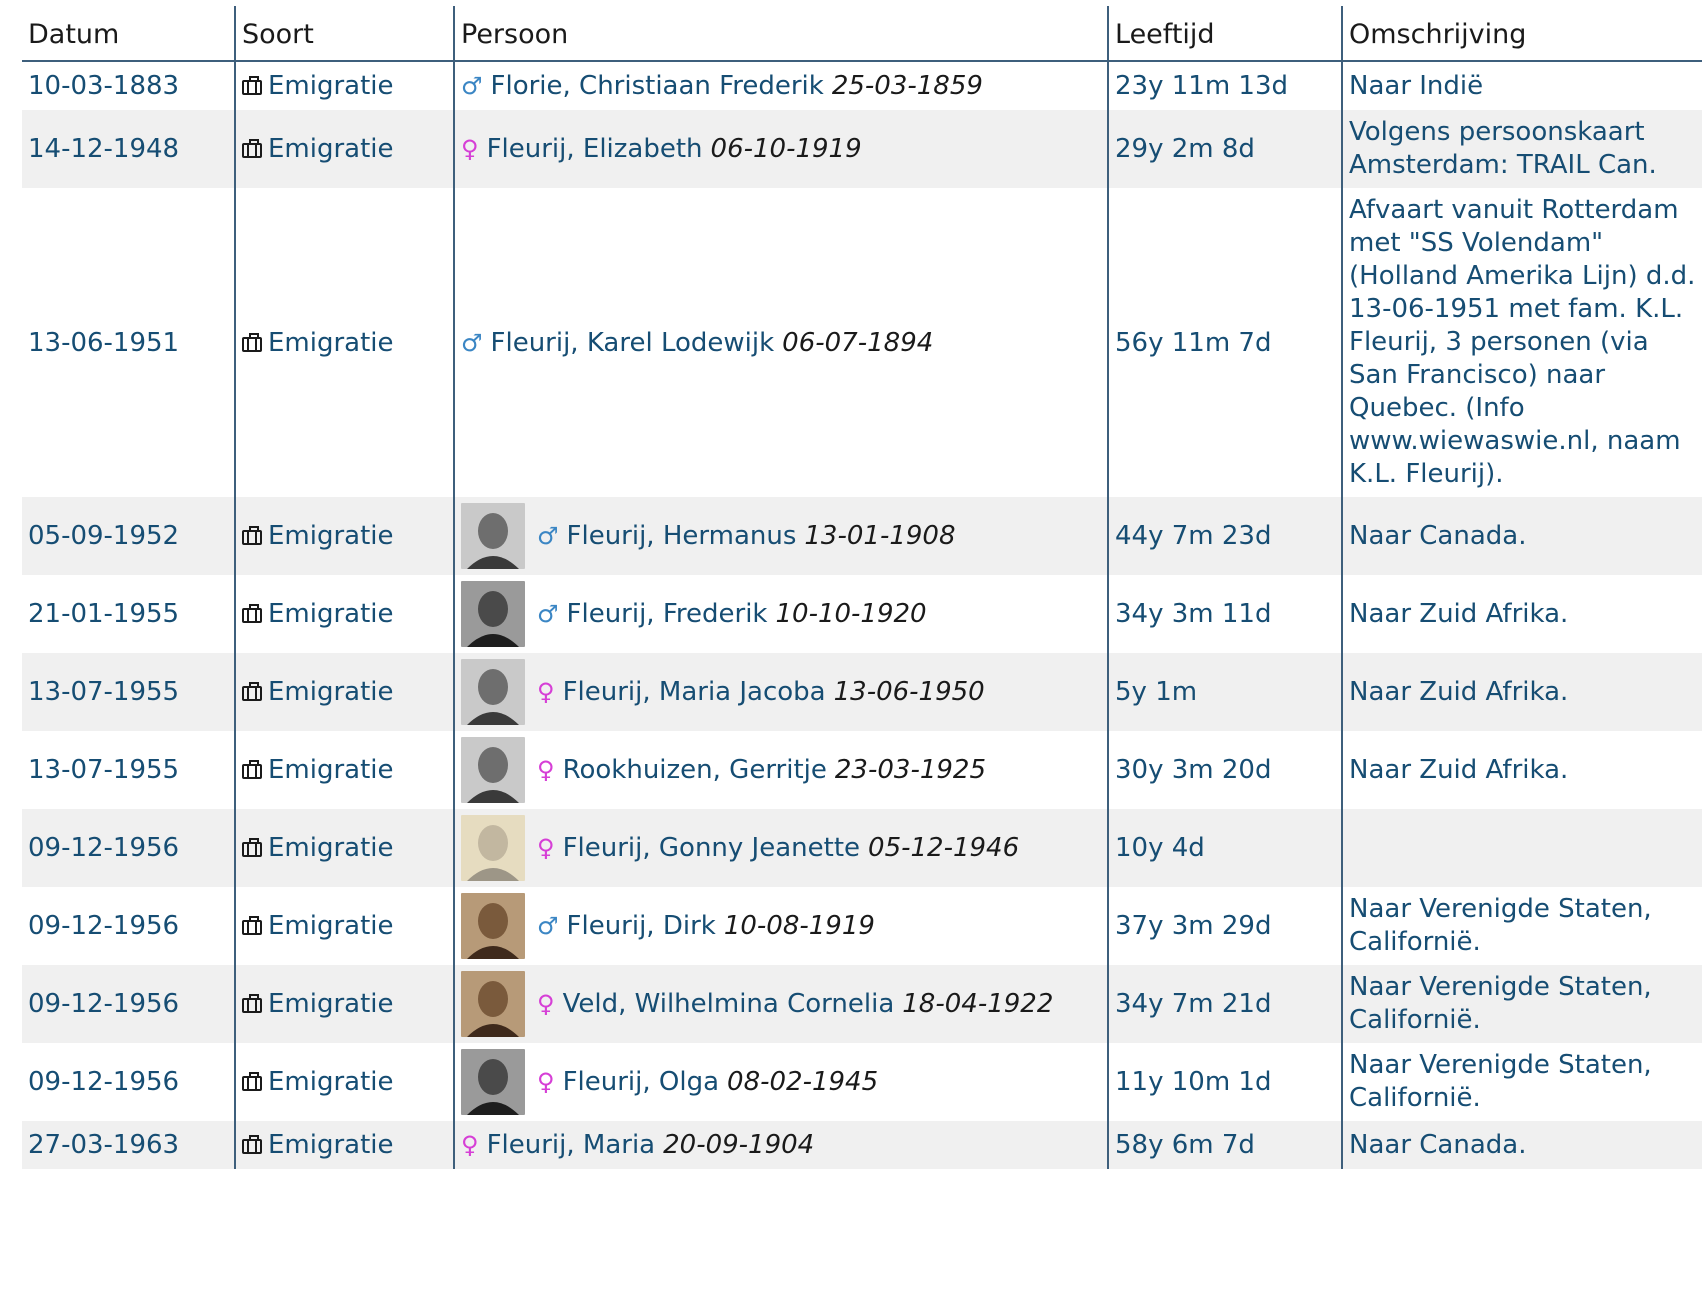  What do you see at coordinates (780, 34) in the screenshot?
I see `header-person: Persoon` at bounding box center [780, 34].